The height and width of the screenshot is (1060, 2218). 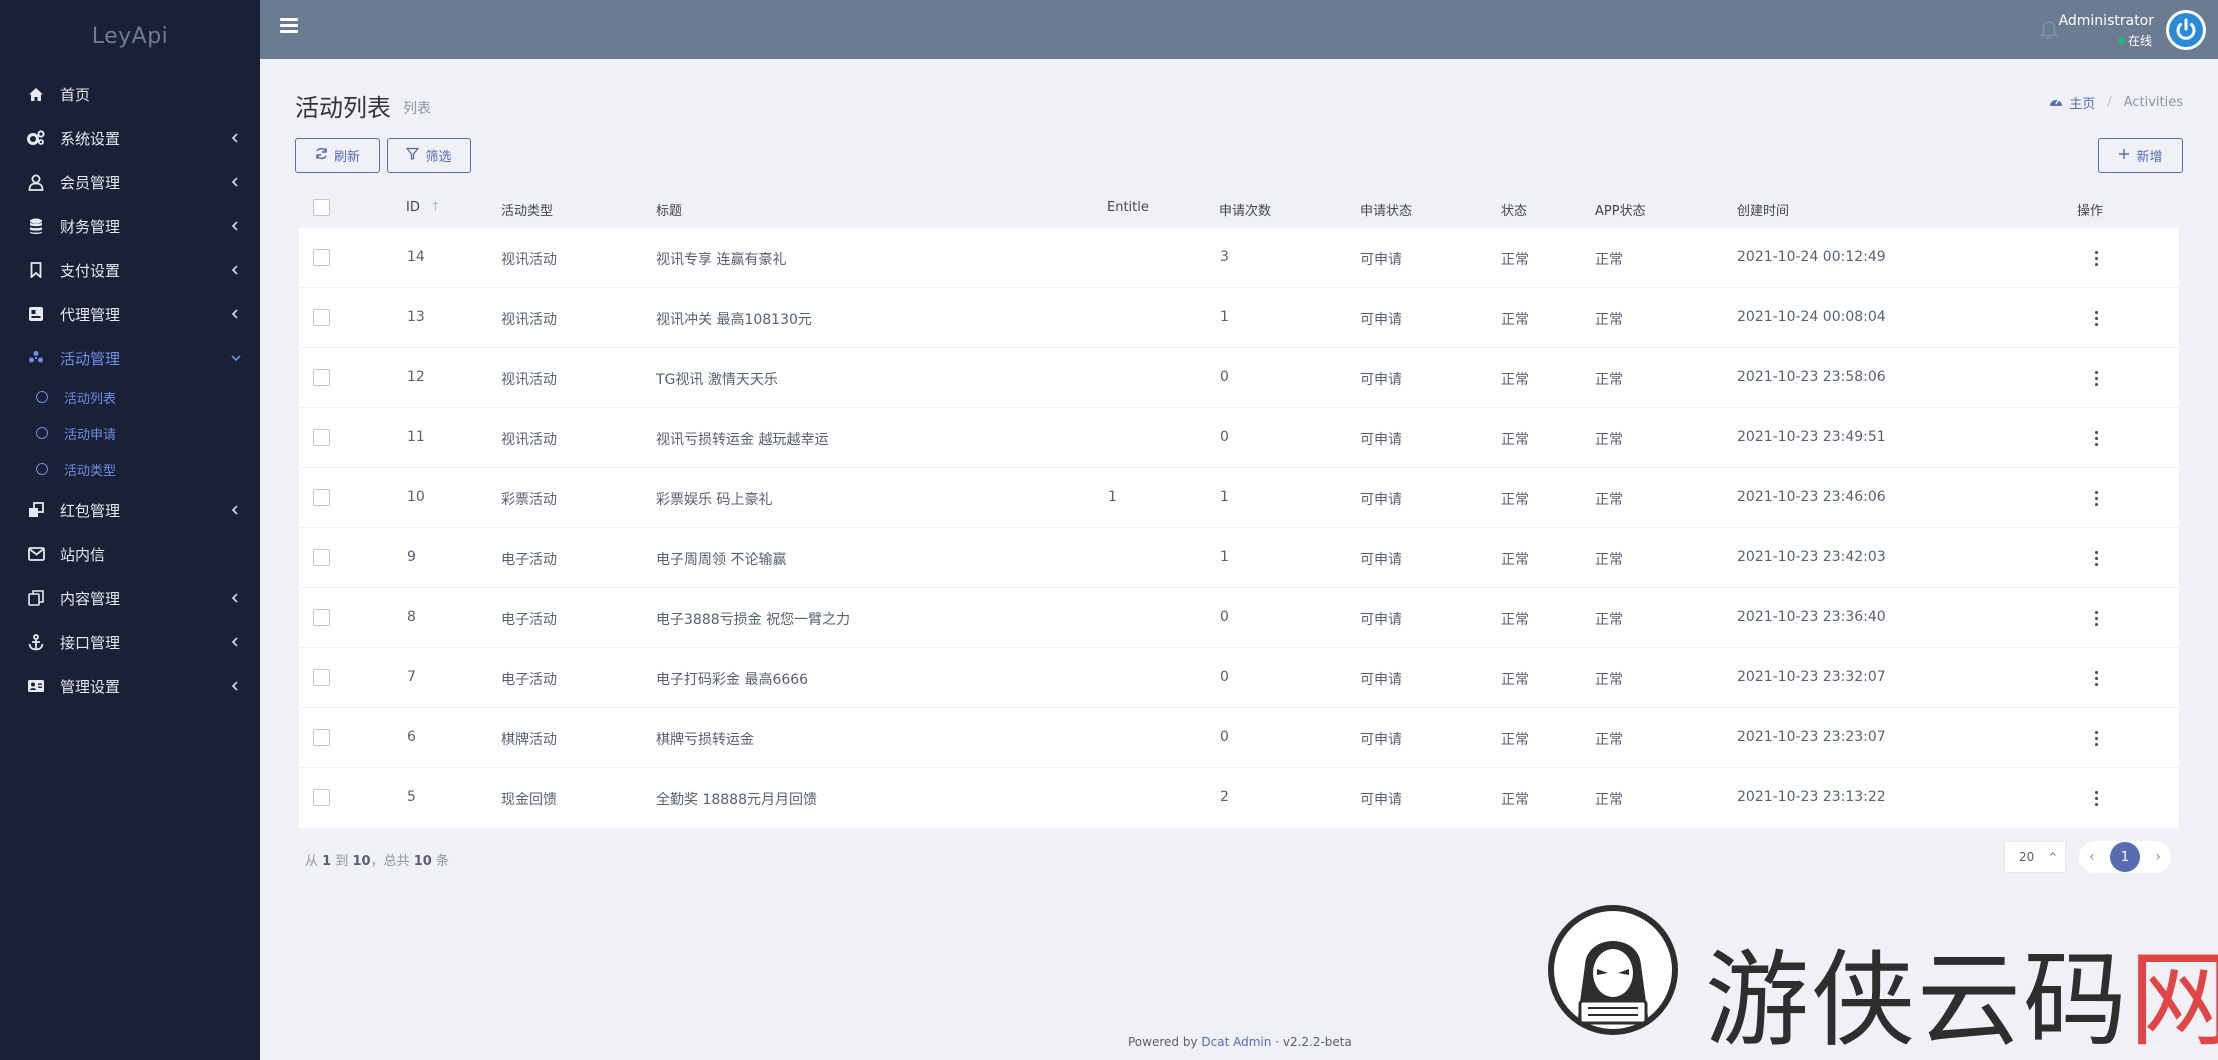 What do you see at coordinates (130, 642) in the screenshot?
I see `sidebar-item-api: 接口管理` at bounding box center [130, 642].